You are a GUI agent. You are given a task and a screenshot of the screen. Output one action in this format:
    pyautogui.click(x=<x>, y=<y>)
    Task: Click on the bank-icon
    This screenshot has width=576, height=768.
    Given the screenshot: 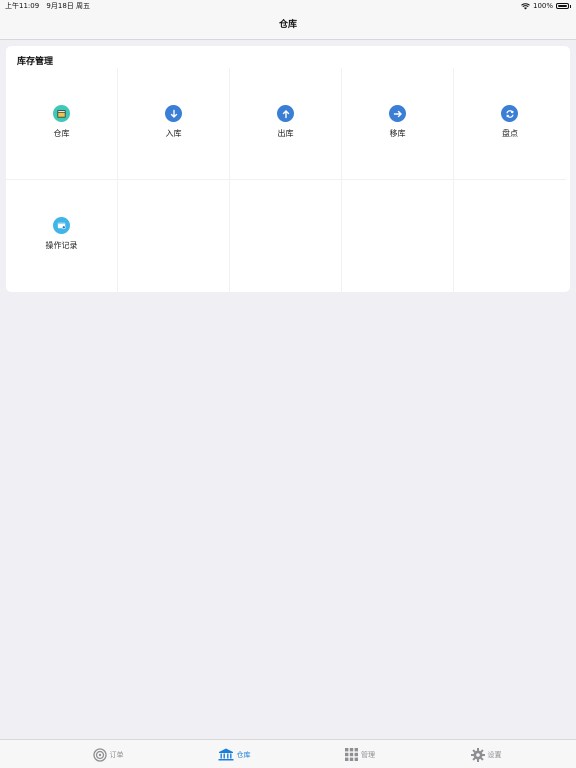 What is the action you would take?
    pyautogui.click(x=225, y=754)
    